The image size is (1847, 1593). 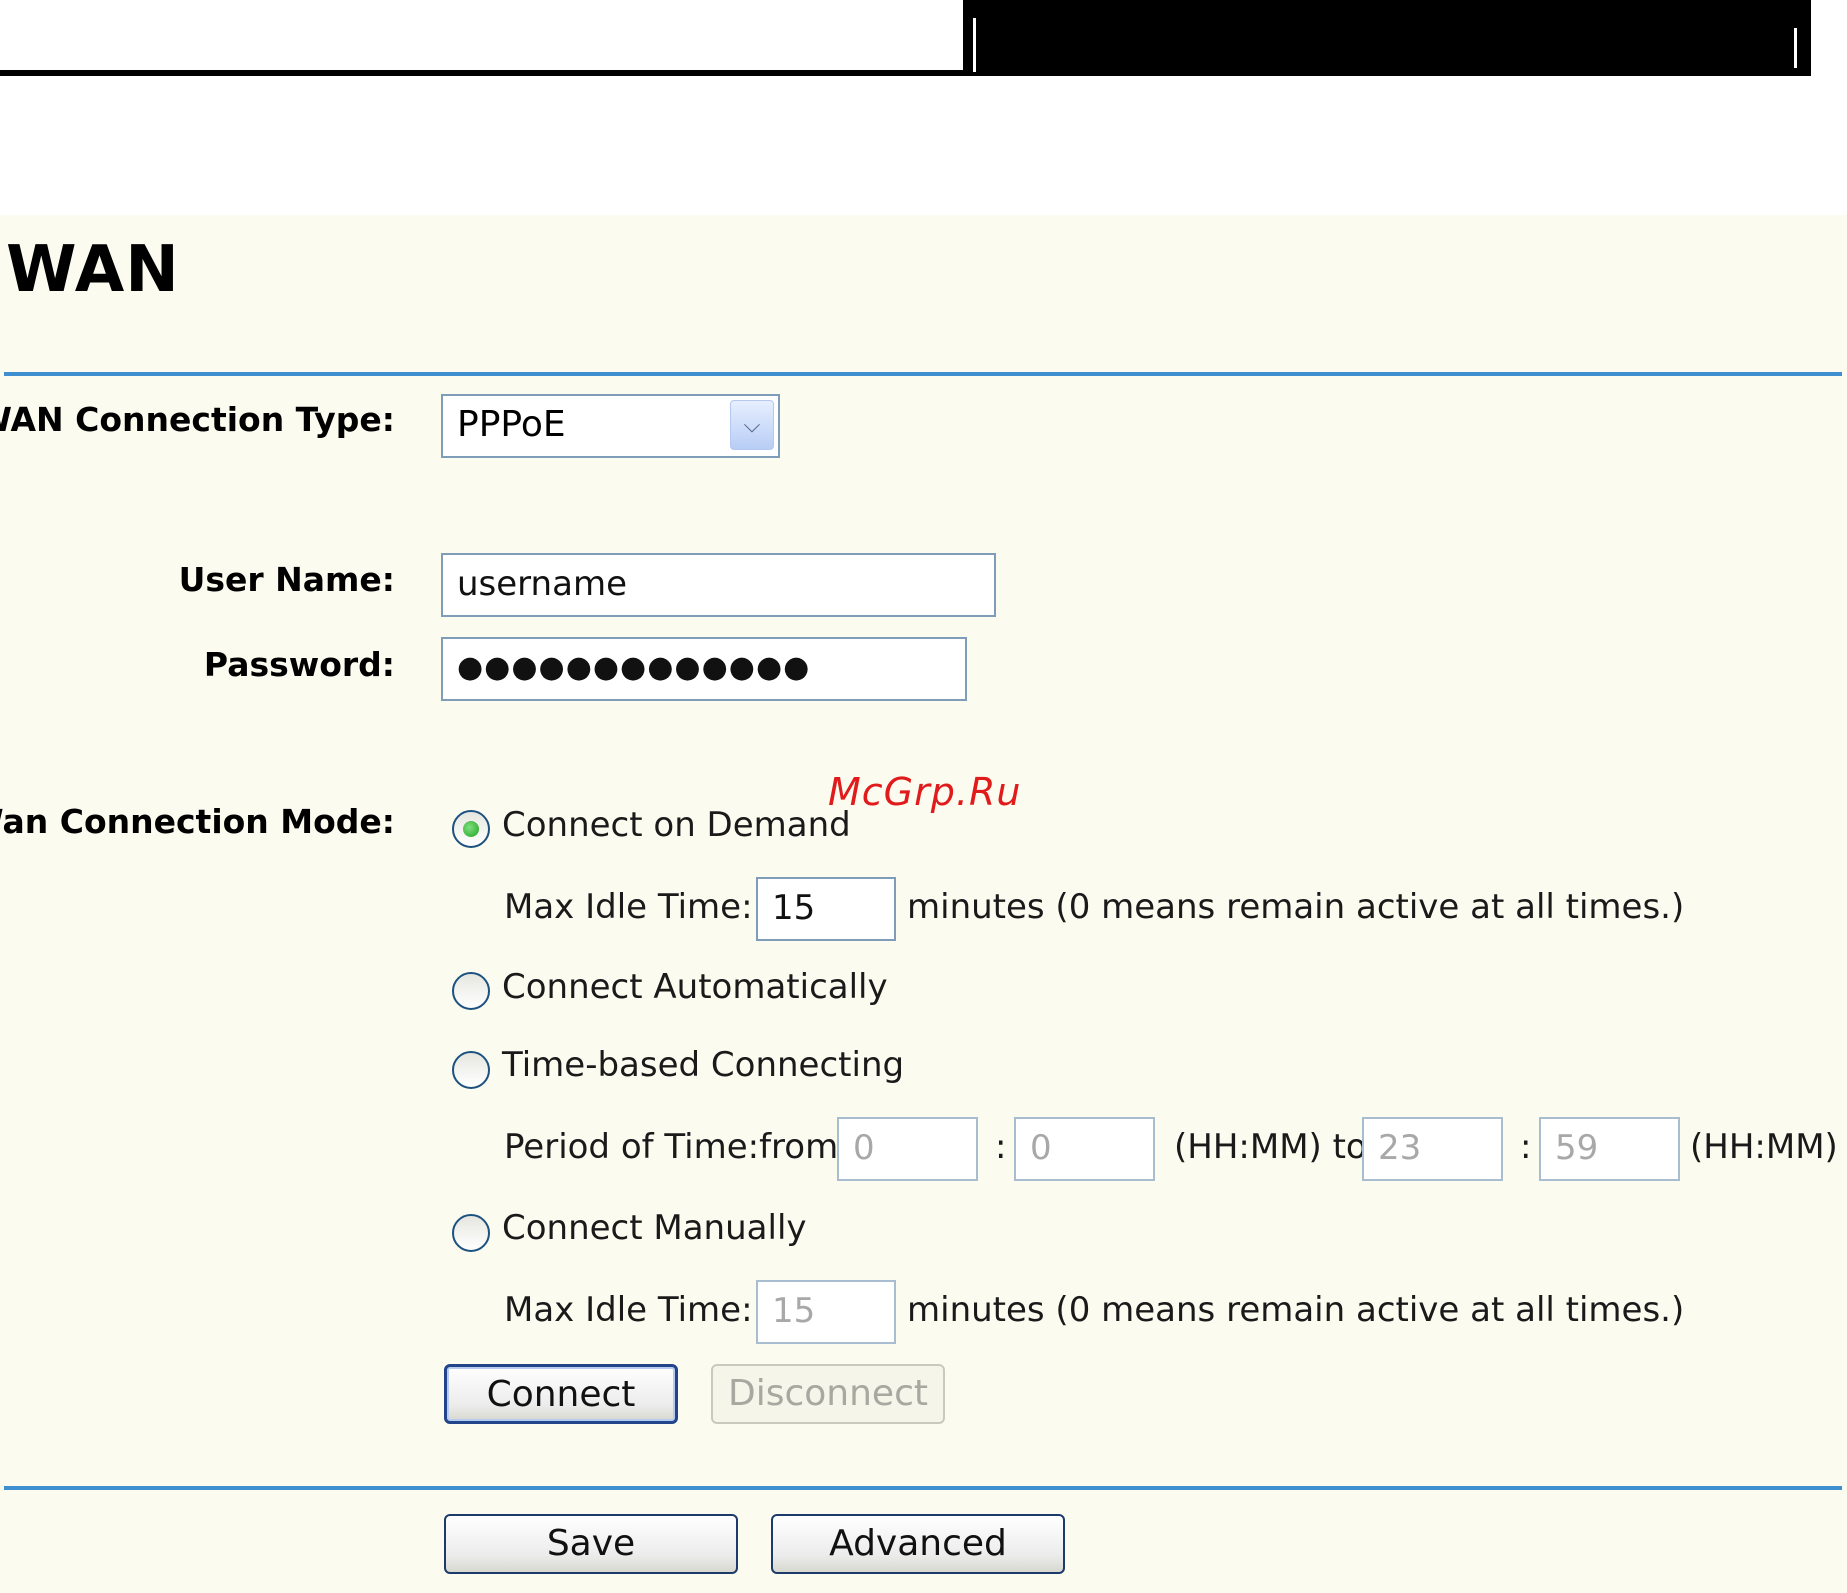 I want to click on advanced-button: Advanced, so click(x=918, y=1544).